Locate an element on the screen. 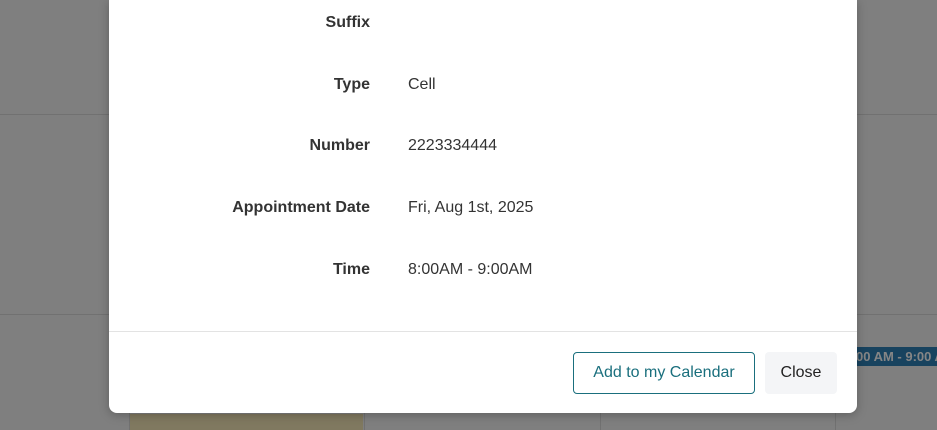 The height and width of the screenshot is (430, 937). detail-row-number: Number 2223334444 is located at coordinates (483, 146).